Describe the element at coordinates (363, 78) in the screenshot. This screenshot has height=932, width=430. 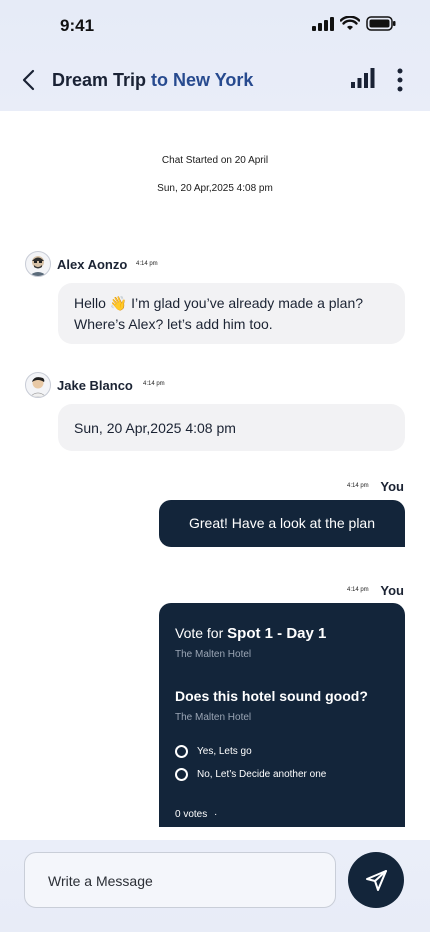
I see `poll-stats-icon` at that location.